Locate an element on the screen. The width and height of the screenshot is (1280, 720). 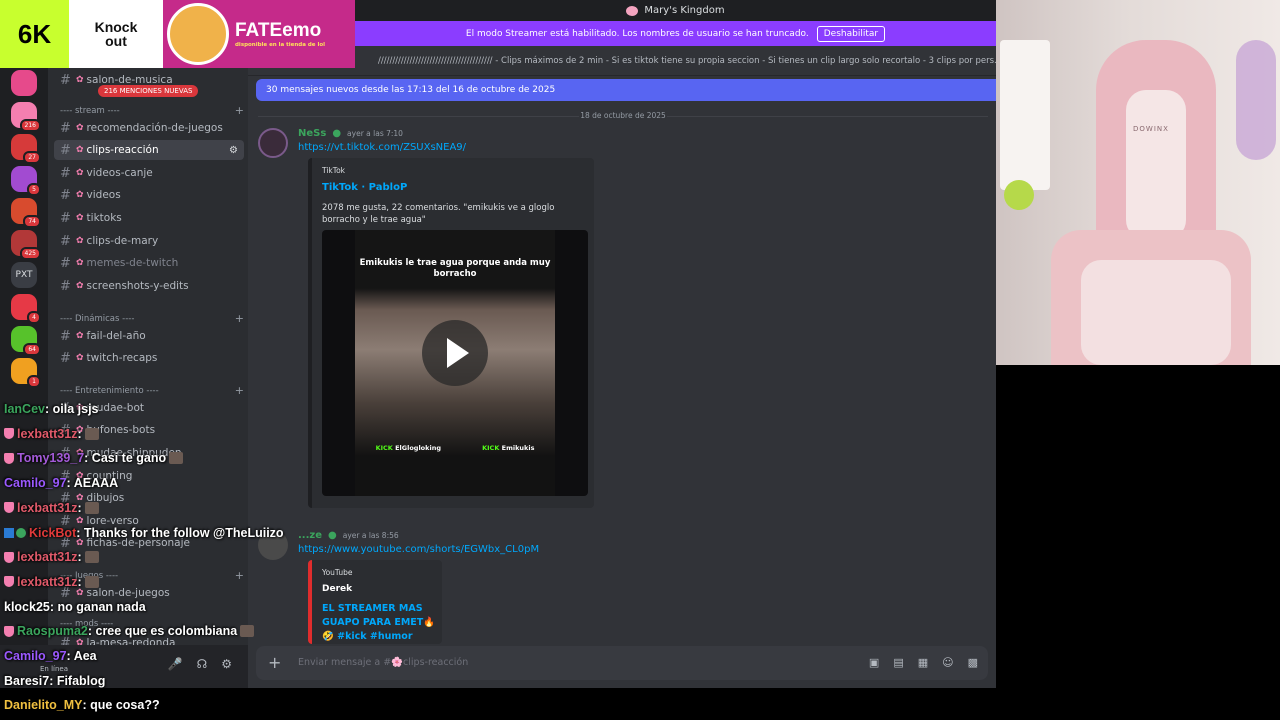
server-icon: 5 is located at coordinates (26, 181).